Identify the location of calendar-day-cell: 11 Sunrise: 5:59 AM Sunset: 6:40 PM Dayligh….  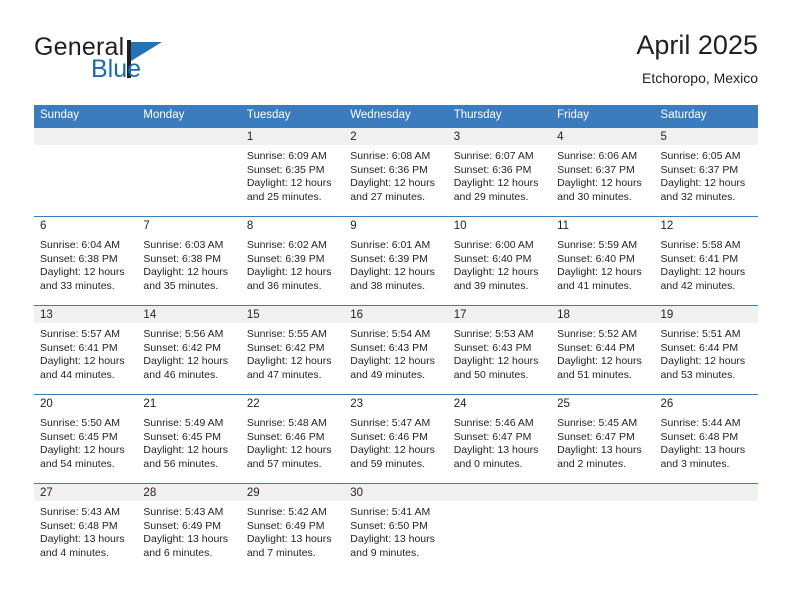
(603, 261).